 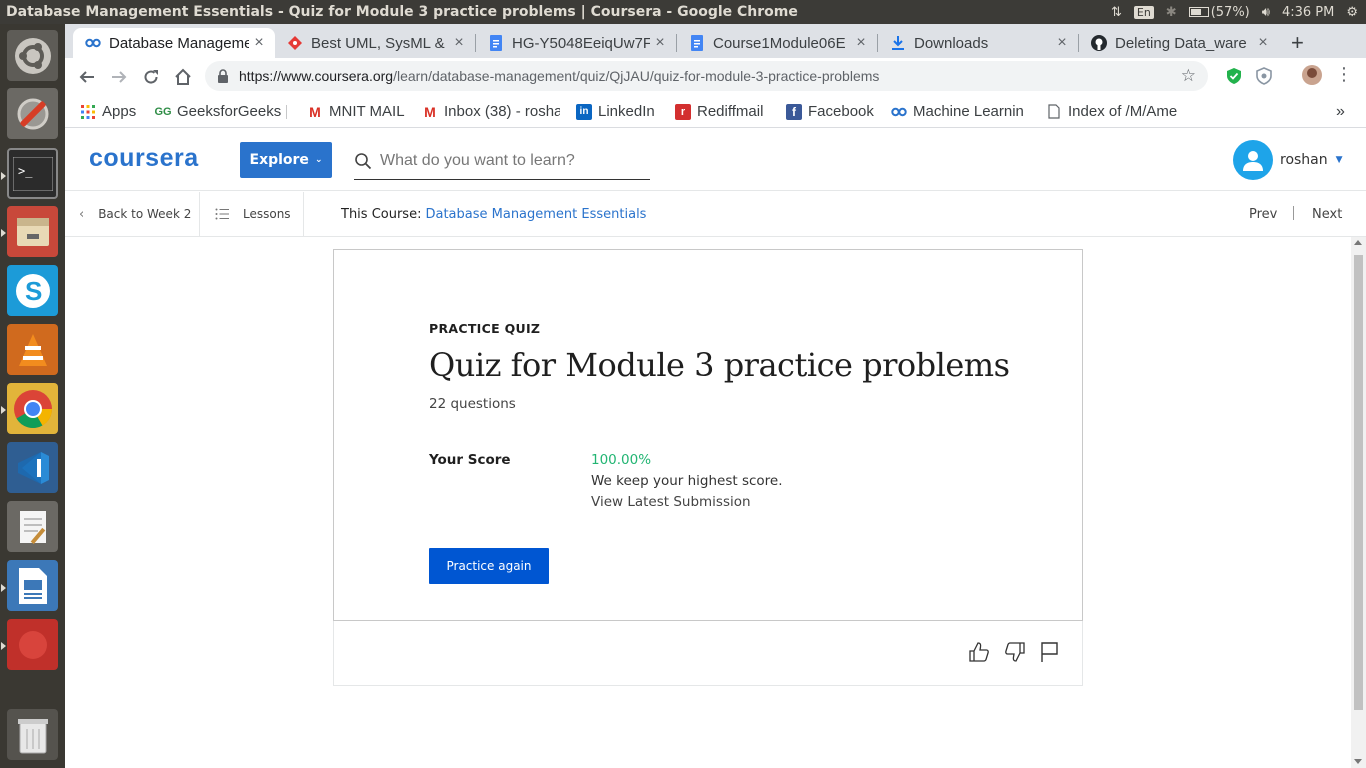 I want to click on lock-icon, so click(x=223, y=76).